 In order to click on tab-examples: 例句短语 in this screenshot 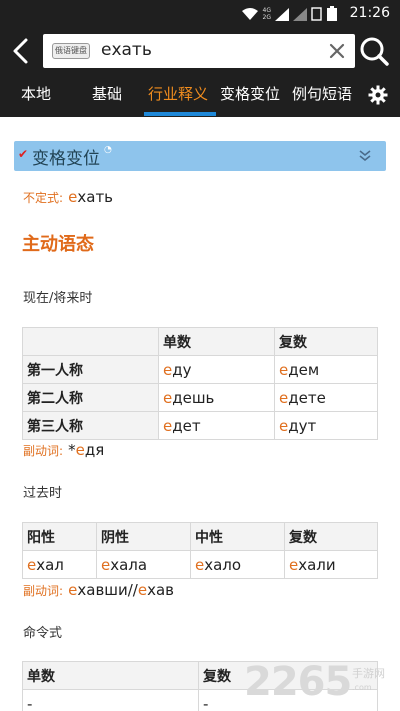, I will do `click(322, 93)`.